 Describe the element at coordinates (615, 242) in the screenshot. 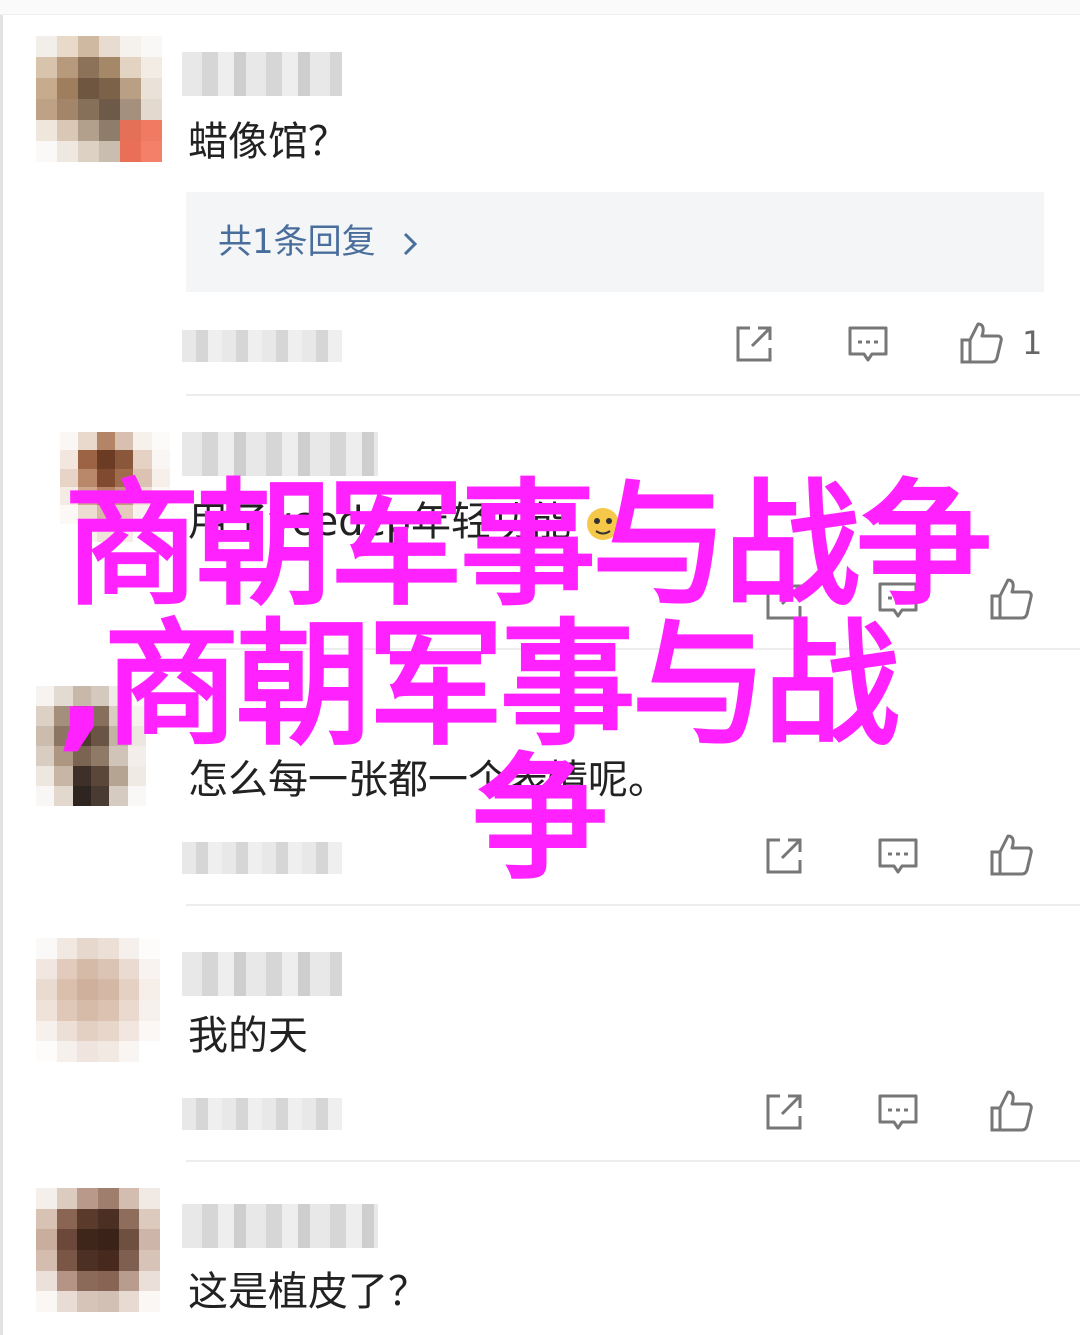

I see `replies-box: 共1条回复` at that location.